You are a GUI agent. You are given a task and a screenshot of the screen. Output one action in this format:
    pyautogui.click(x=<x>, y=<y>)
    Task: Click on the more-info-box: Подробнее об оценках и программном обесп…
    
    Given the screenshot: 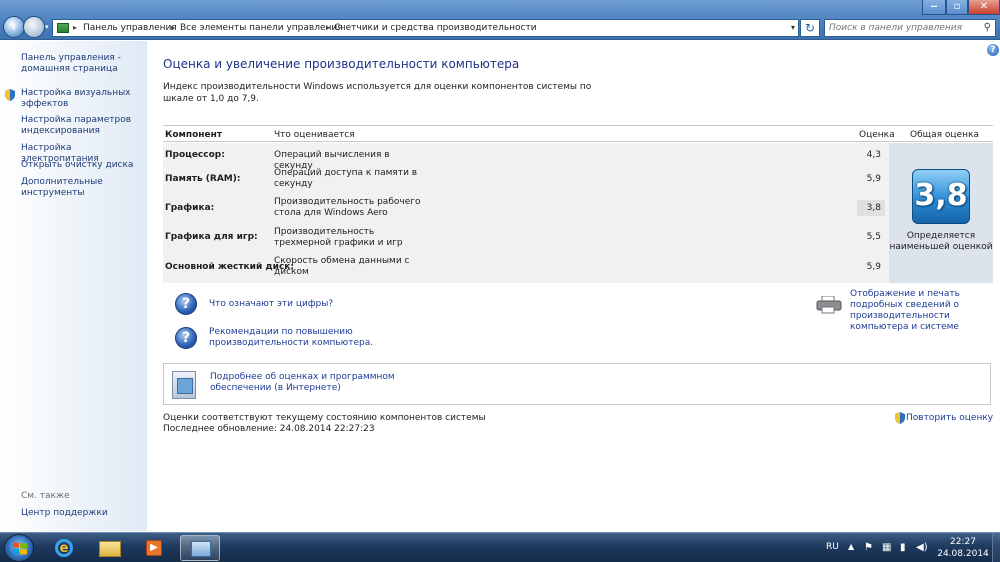 What is the action you would take?
    pyautogui.click(x=577, y=384)
    